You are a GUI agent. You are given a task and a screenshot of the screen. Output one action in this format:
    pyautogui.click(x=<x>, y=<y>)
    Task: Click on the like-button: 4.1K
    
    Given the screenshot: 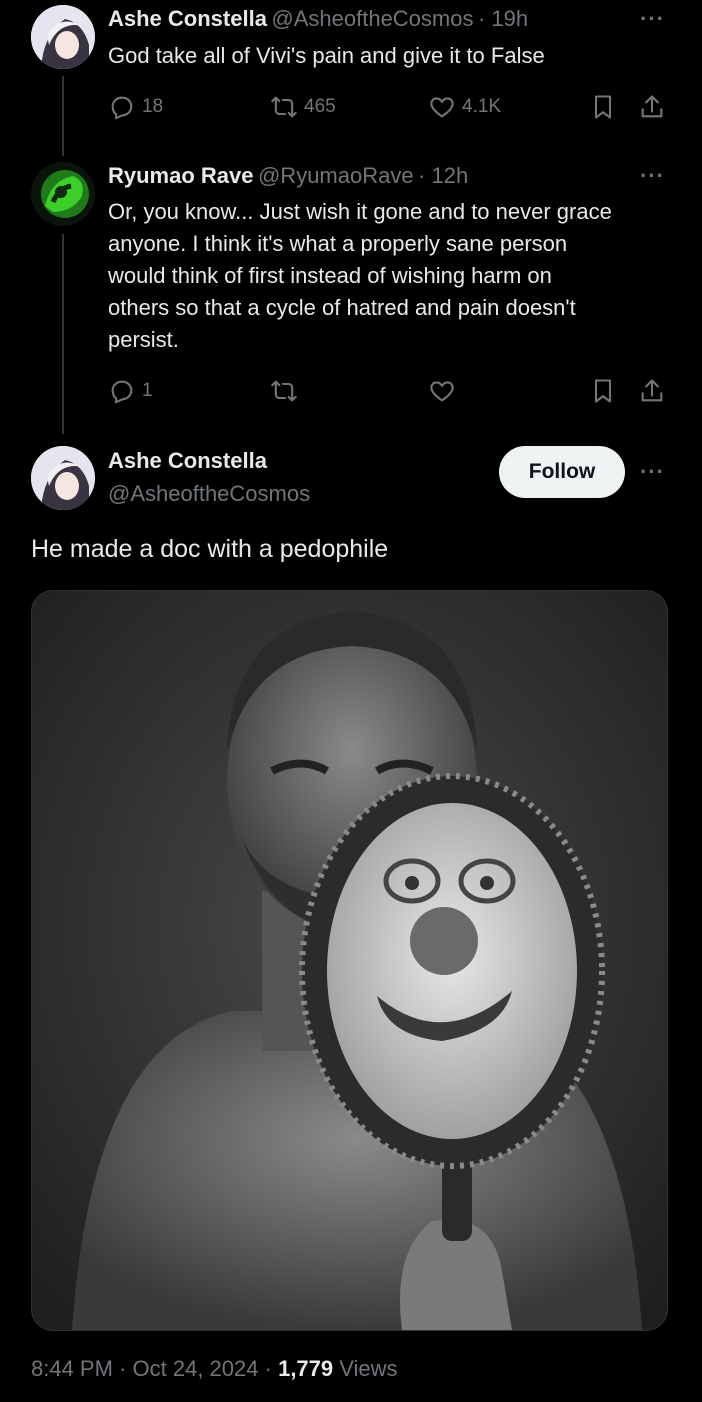 What is the action you would take?
    pyautogui.click(x=464, y=107)
    